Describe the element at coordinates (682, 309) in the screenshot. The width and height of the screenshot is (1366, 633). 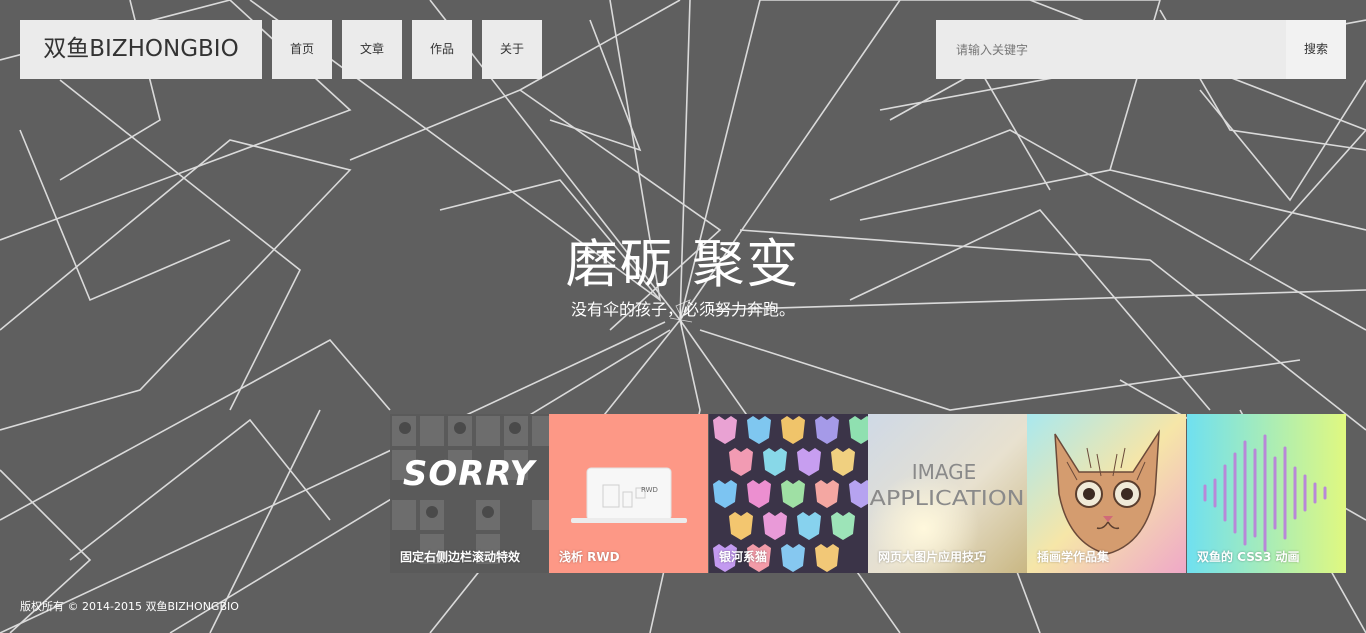
I see `hero-subtitle: 没有伞的孩子，必须努力奔跑。` at that location.